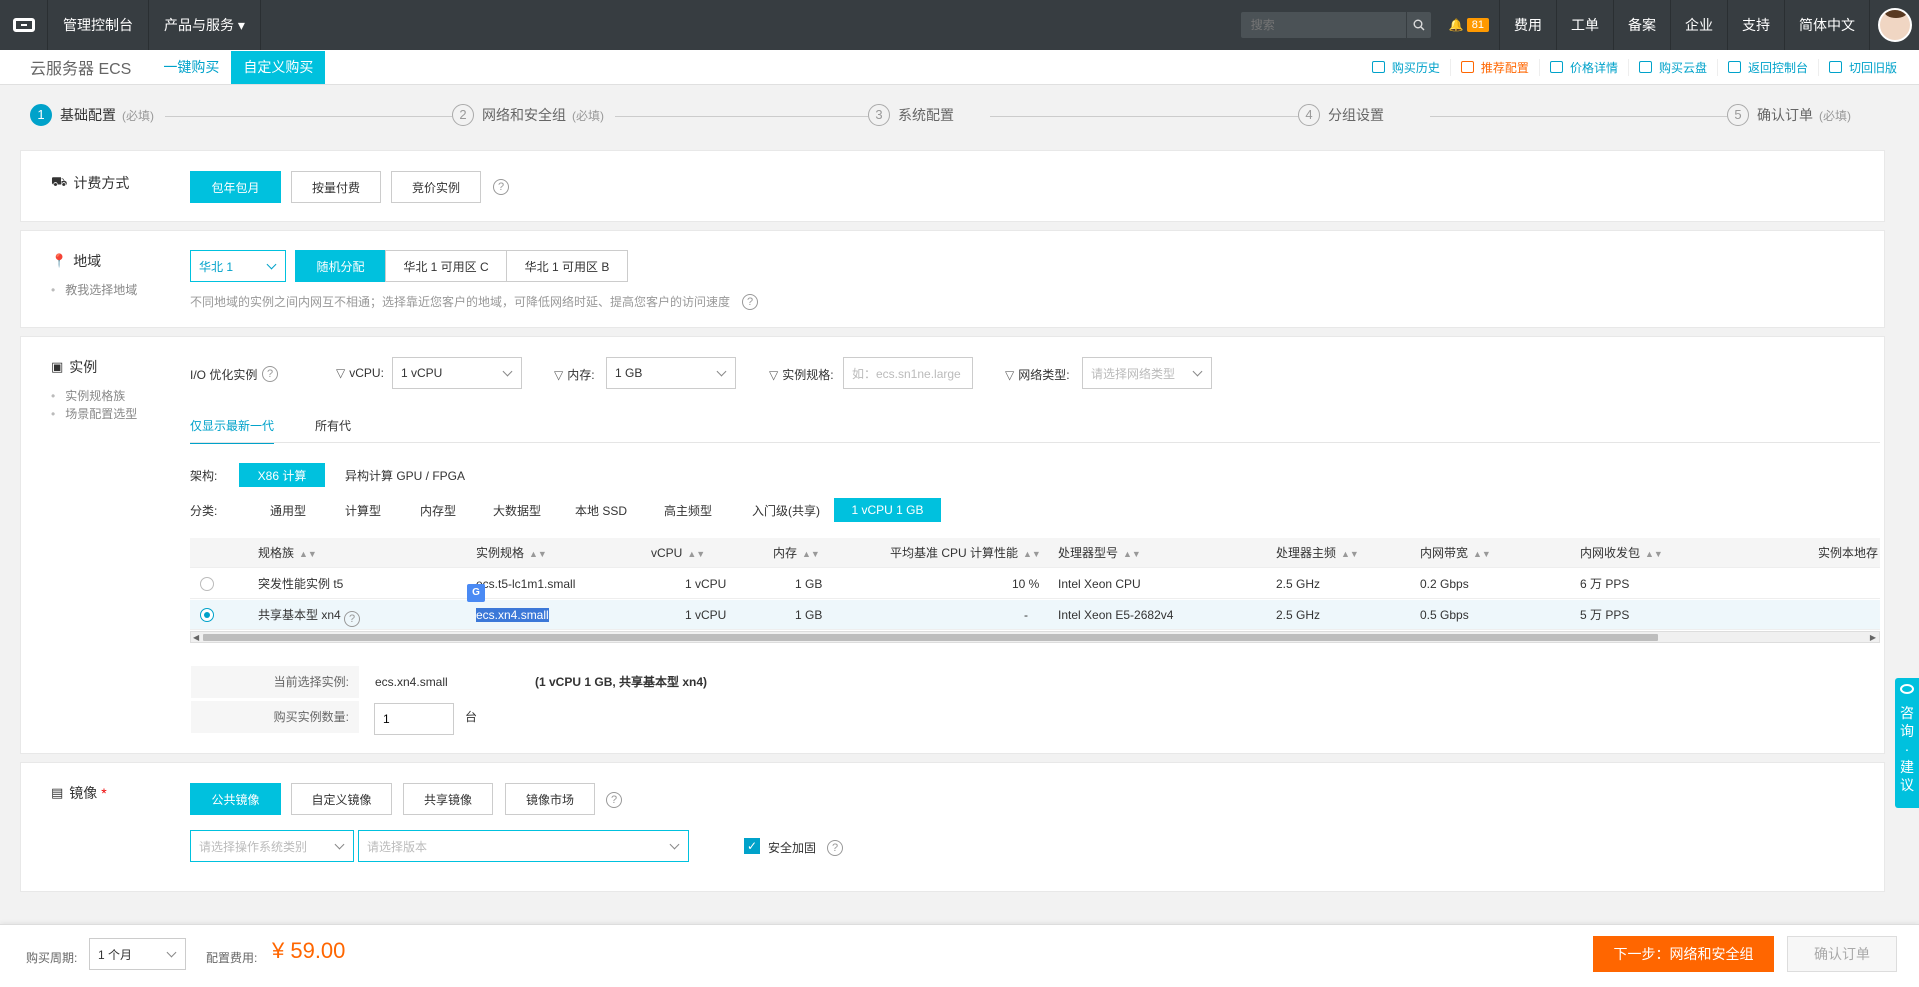 The height and width of the screenshot is (987, 1919). Describe the element at coordinates (90, 182) in the screenshot. I see `billing-title: ⛟ 计费方式` at that location.